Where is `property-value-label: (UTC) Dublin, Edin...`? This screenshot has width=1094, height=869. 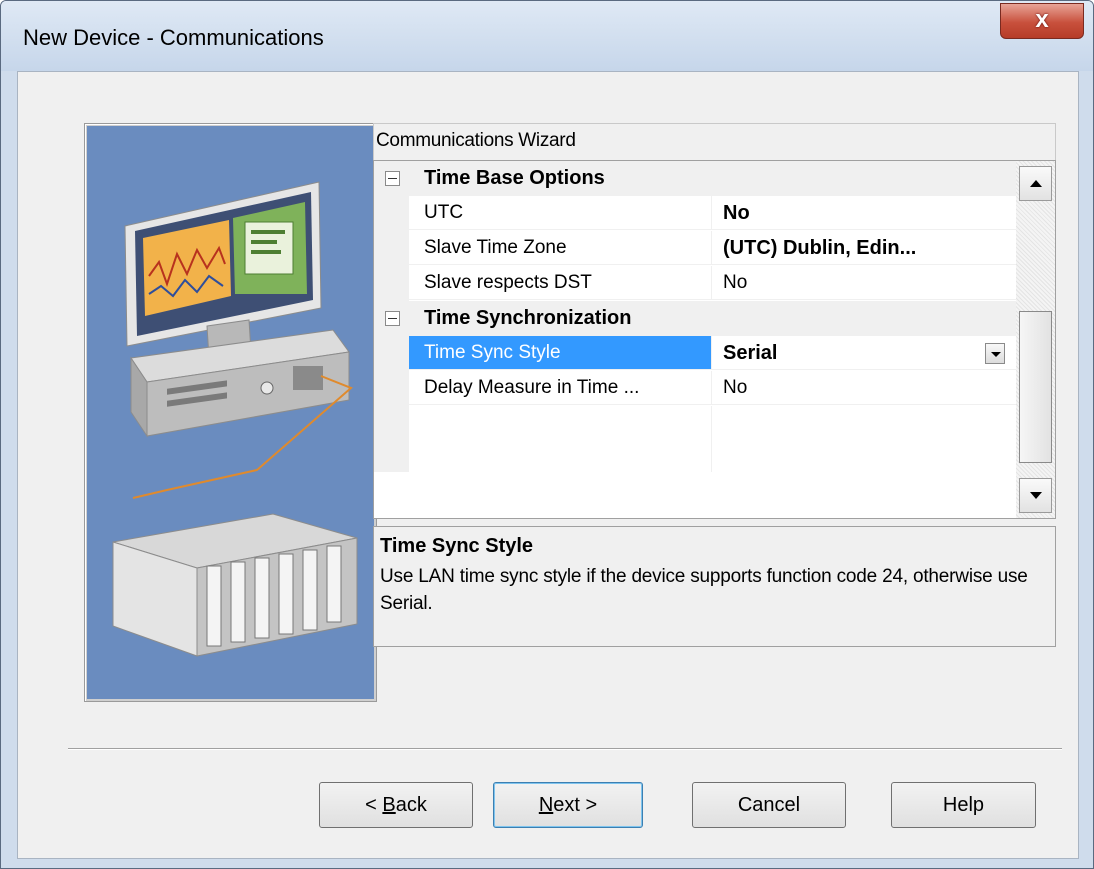 property-value-label: (UTC) Dublin, Edin... is located at coordinates (820, 248).